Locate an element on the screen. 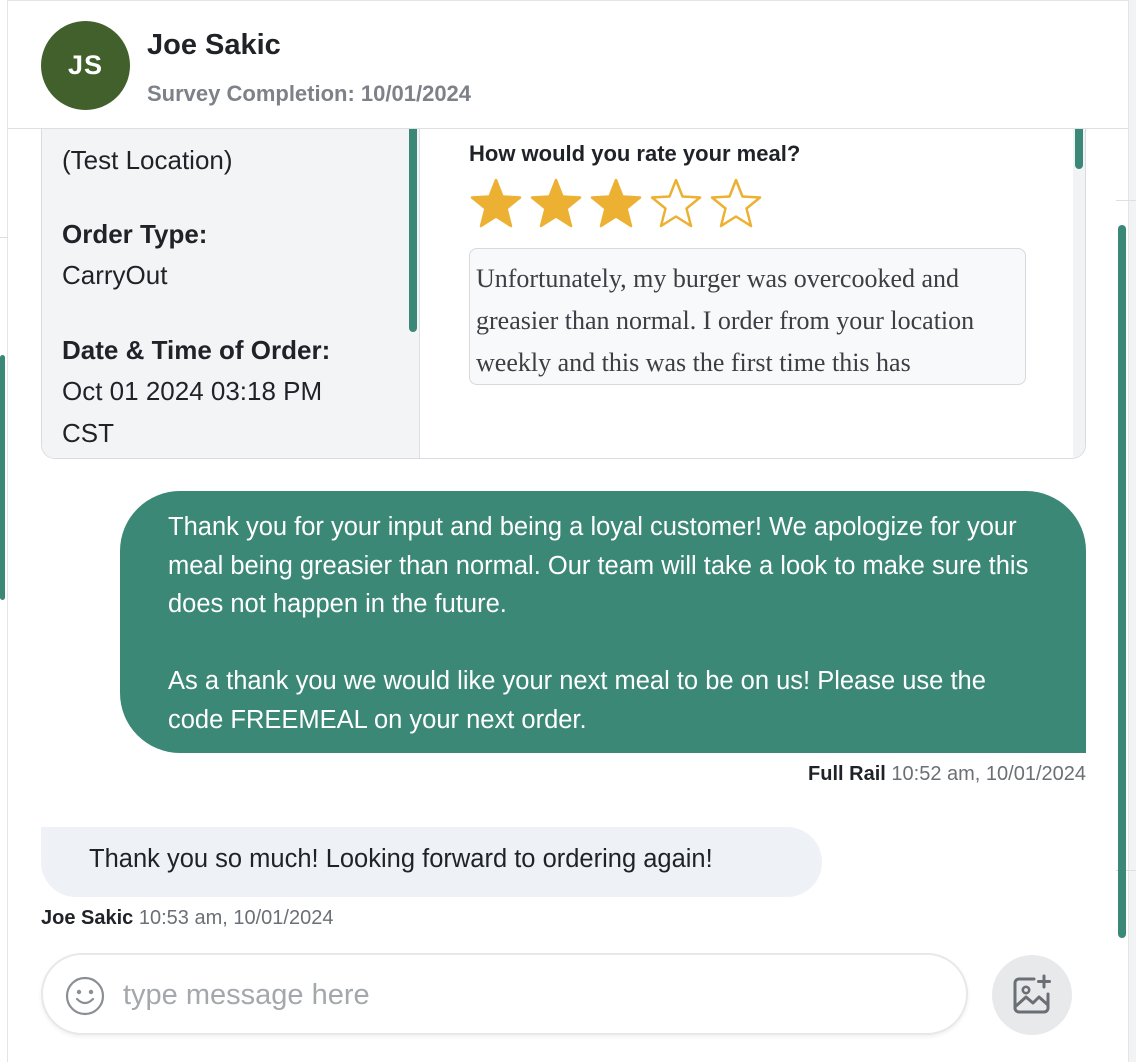 The width and height of the screenshot is (1136, 1062). right-frame-edge is located at coordinates (1132, 531).